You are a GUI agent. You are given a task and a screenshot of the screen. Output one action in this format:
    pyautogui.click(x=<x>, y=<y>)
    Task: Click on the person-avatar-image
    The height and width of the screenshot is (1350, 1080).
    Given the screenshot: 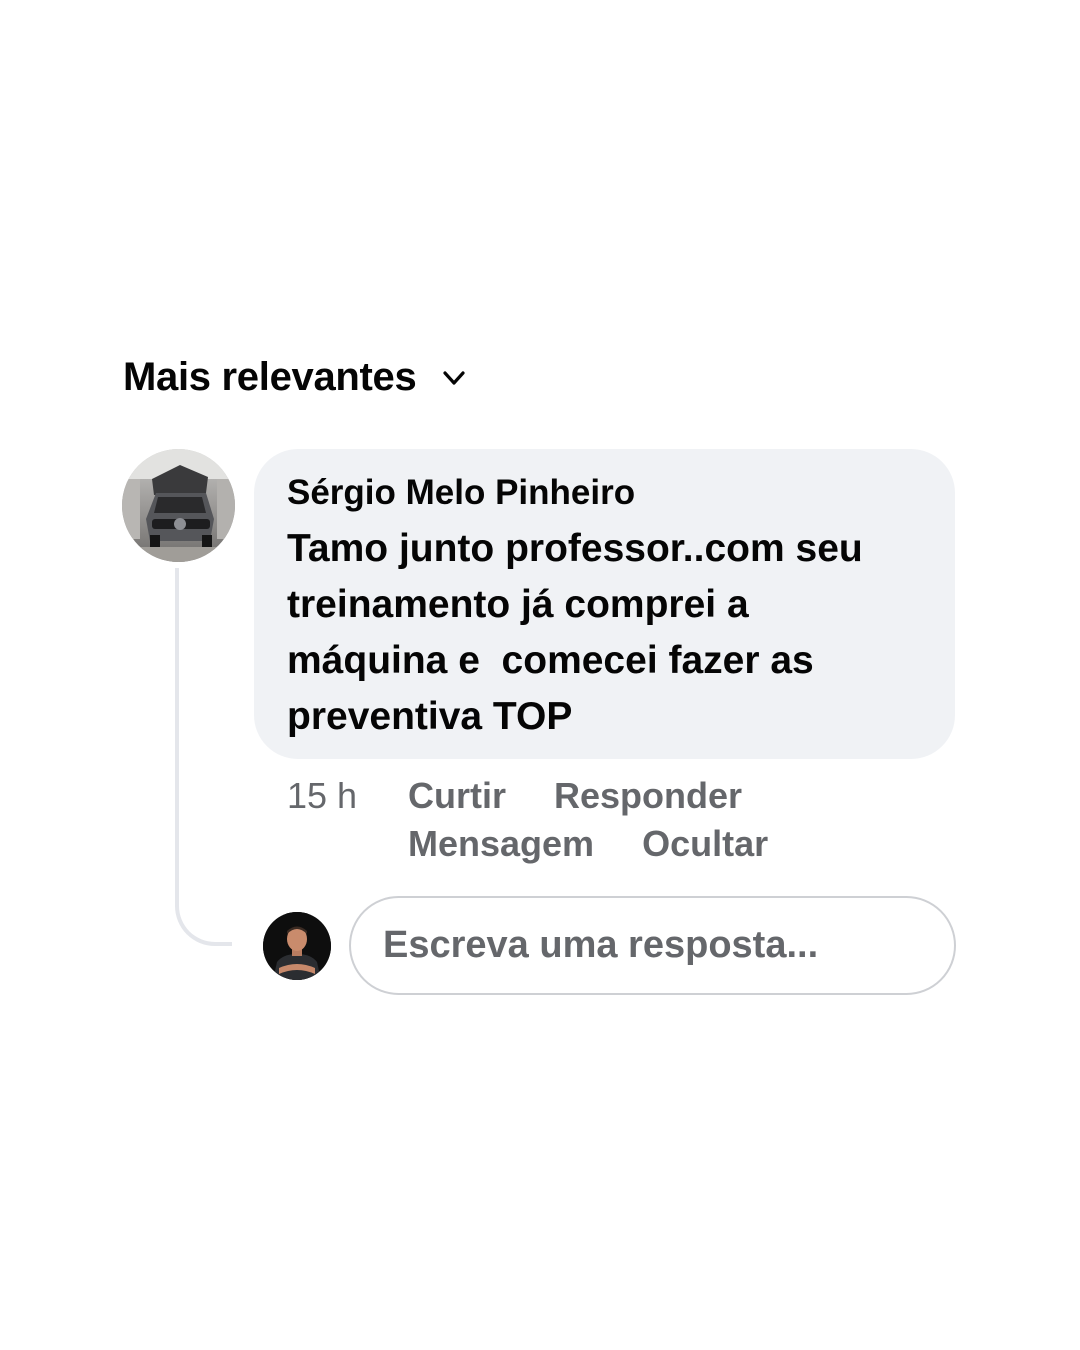 What is the action you would take?
    pyautogui.click(x=297, y=946)
    